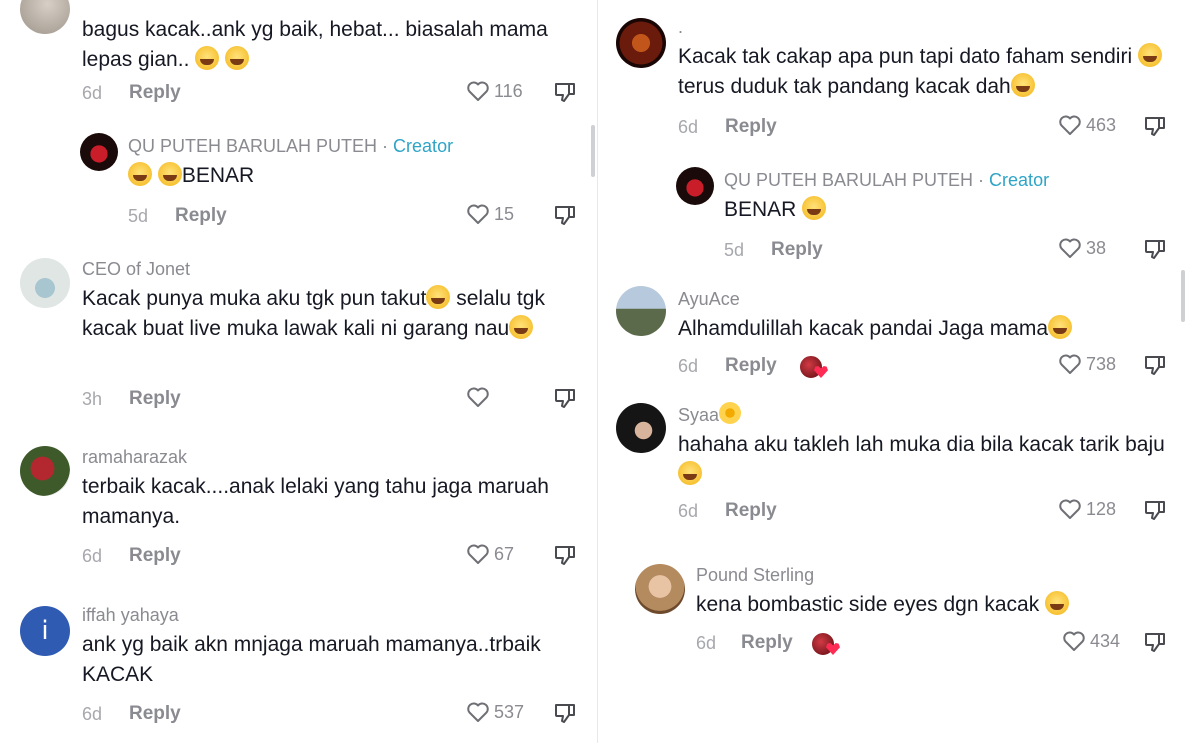  I want to click on commenter-name: AyuAce, so click(928, 299).